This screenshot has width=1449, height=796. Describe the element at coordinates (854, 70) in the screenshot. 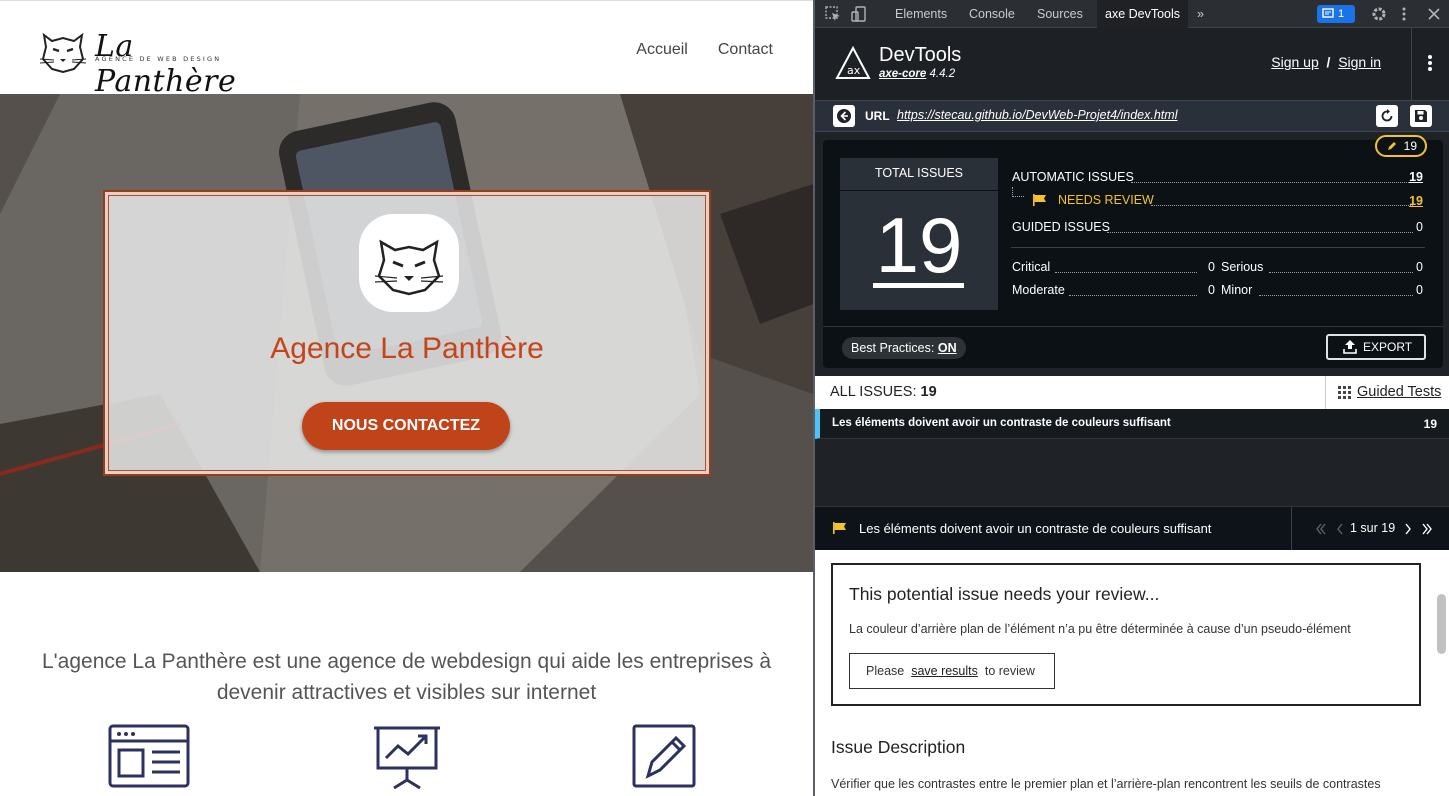

I see `svg-text: ax` at that location.